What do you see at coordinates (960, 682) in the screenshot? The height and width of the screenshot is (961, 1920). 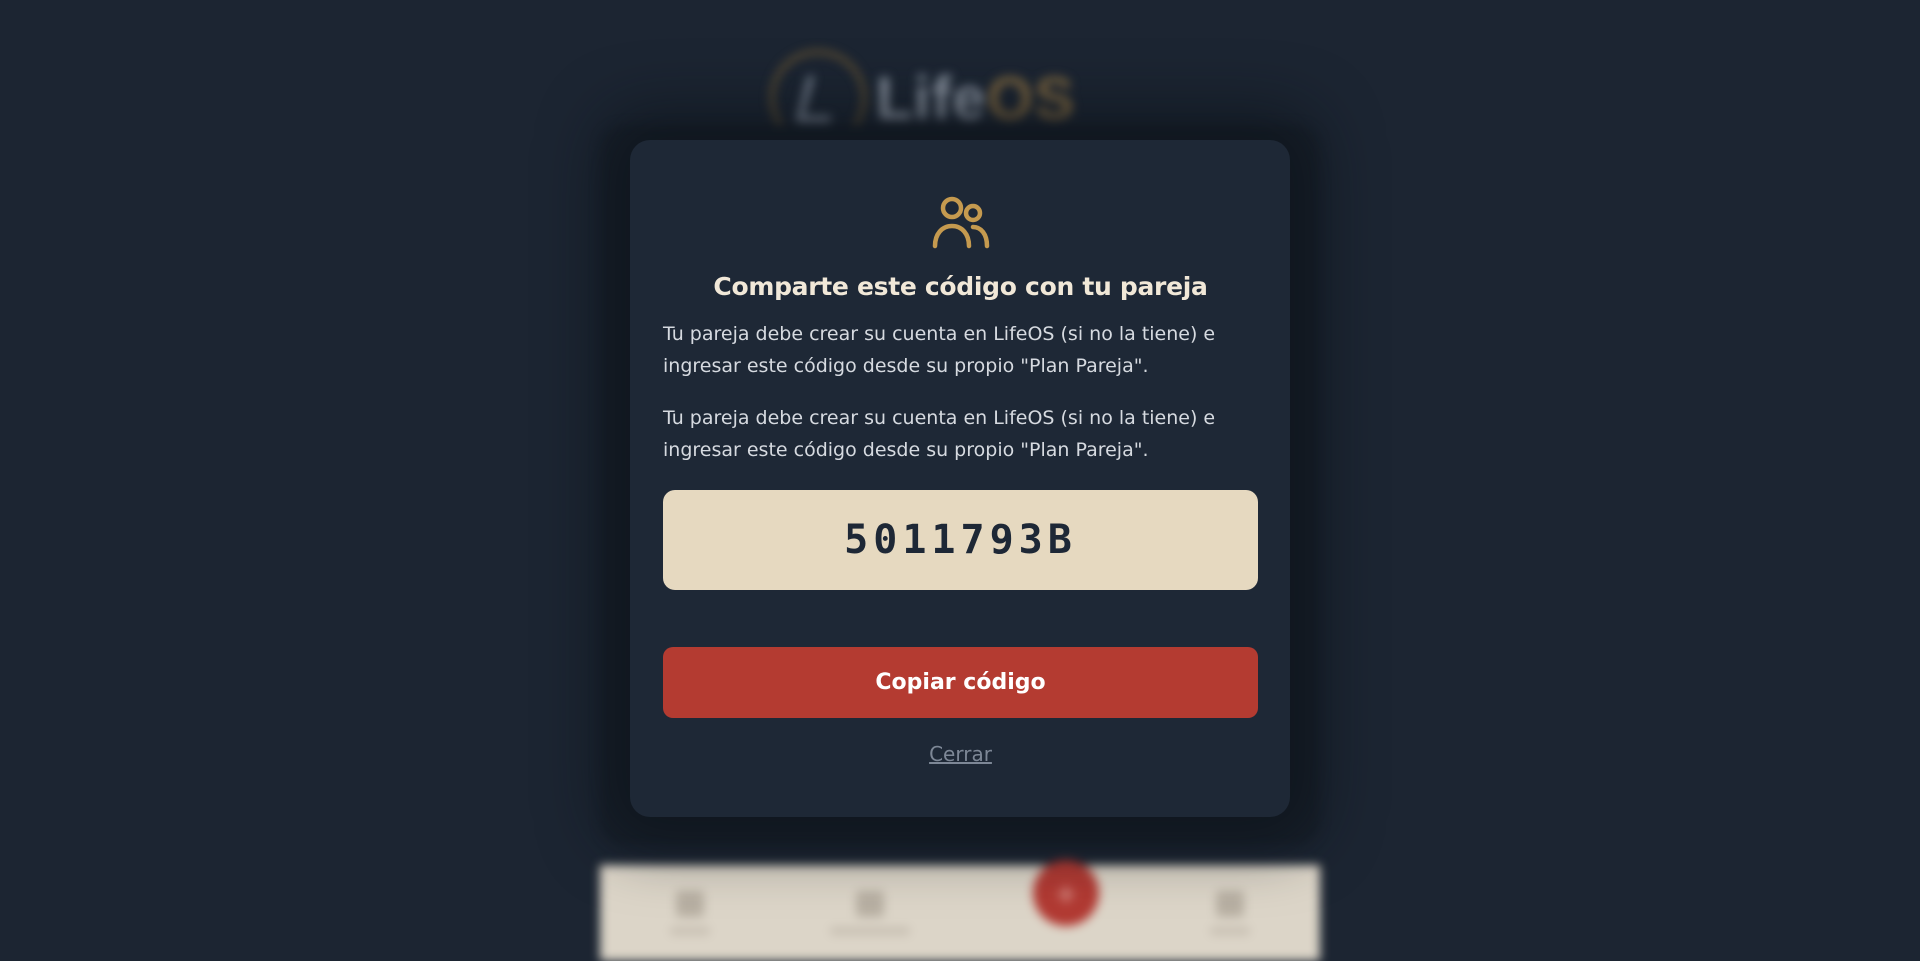 I see `copy-code-button: Copiar código` at bounding box center [960, 682].